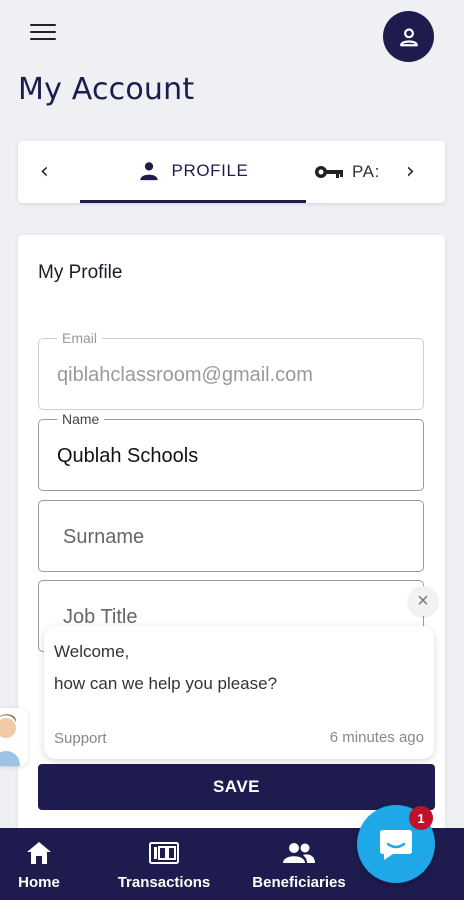 The width and height of the screenshot is (464, 900). Describe the element at coordinates (148, 170) in the screenshot. I see `person-icon` at that location.